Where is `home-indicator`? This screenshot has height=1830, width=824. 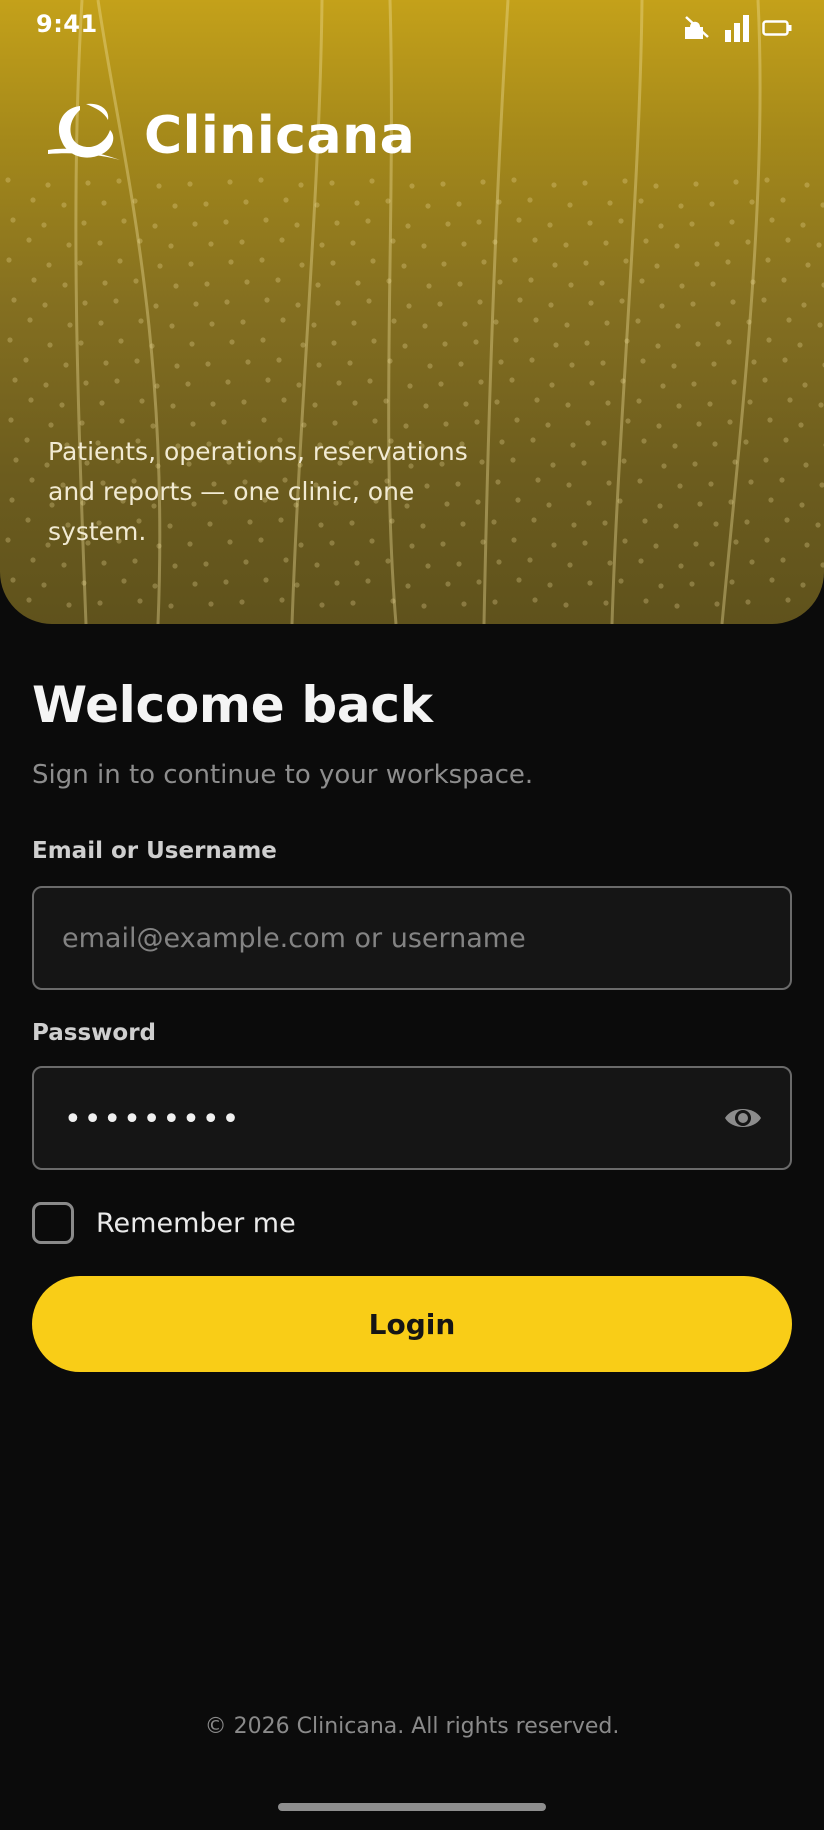
home-indicator is located at coordinates (412, 1807).